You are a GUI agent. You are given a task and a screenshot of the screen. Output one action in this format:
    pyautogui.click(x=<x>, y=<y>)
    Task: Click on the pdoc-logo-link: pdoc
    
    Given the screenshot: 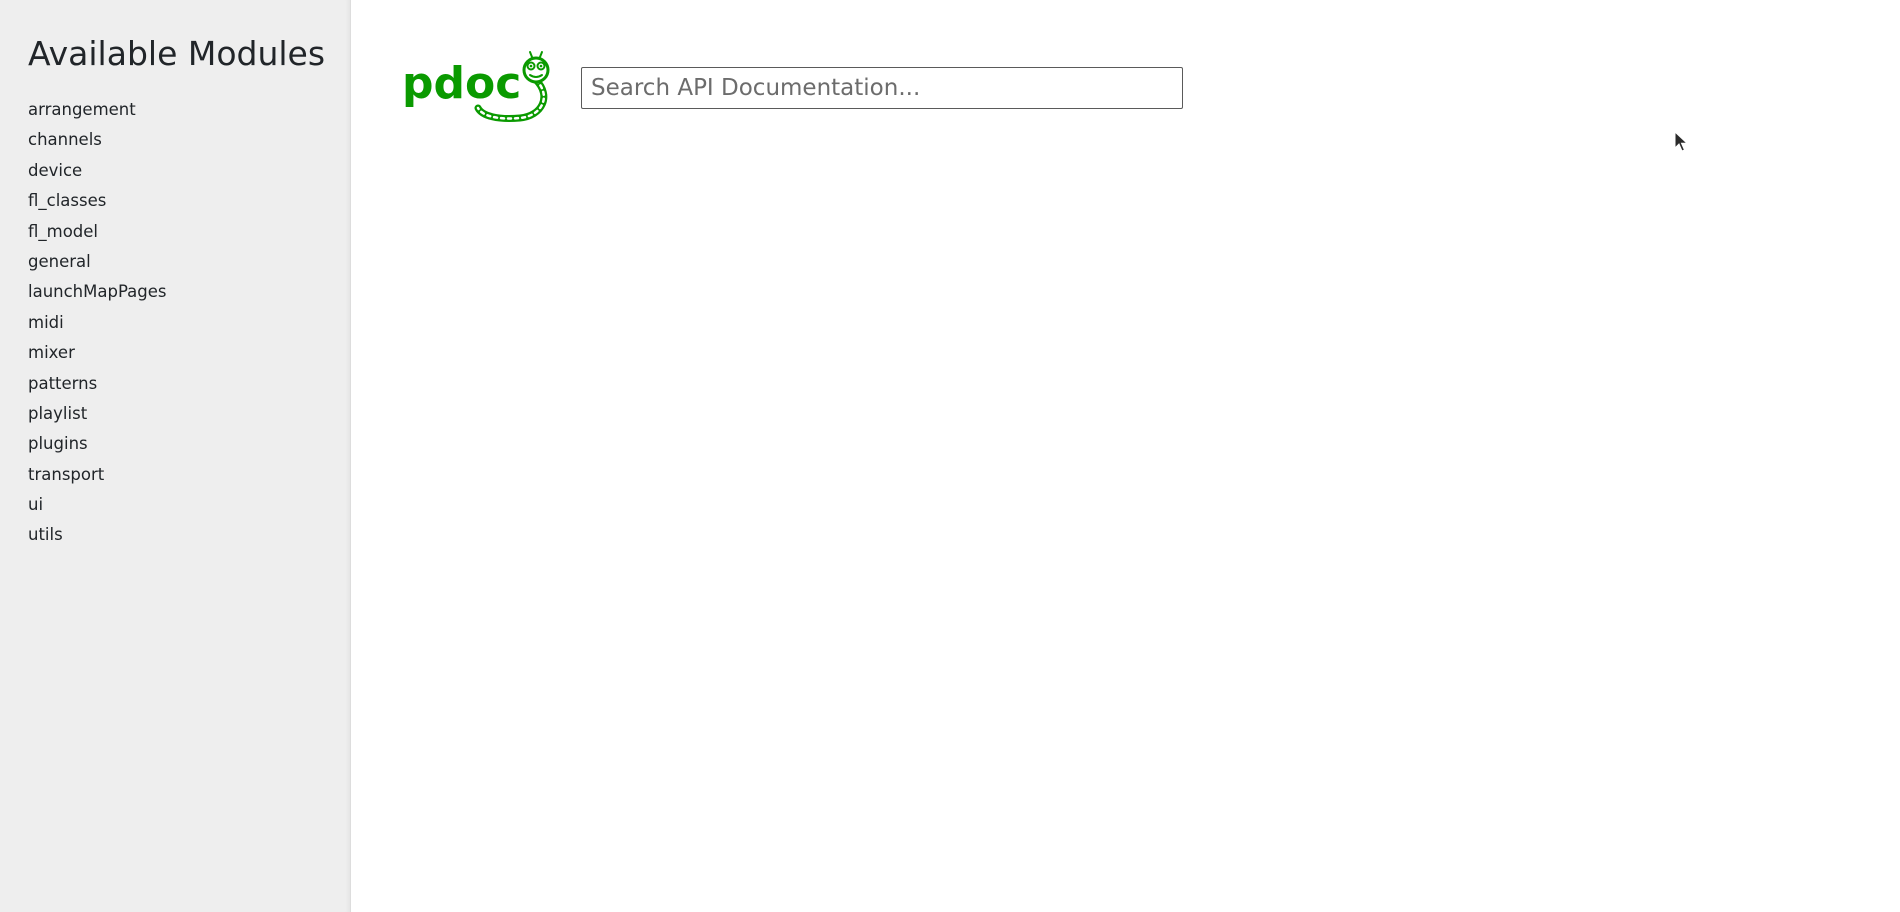 What is the action you would take?
    pyautogui.click(x=476, y=88)
    